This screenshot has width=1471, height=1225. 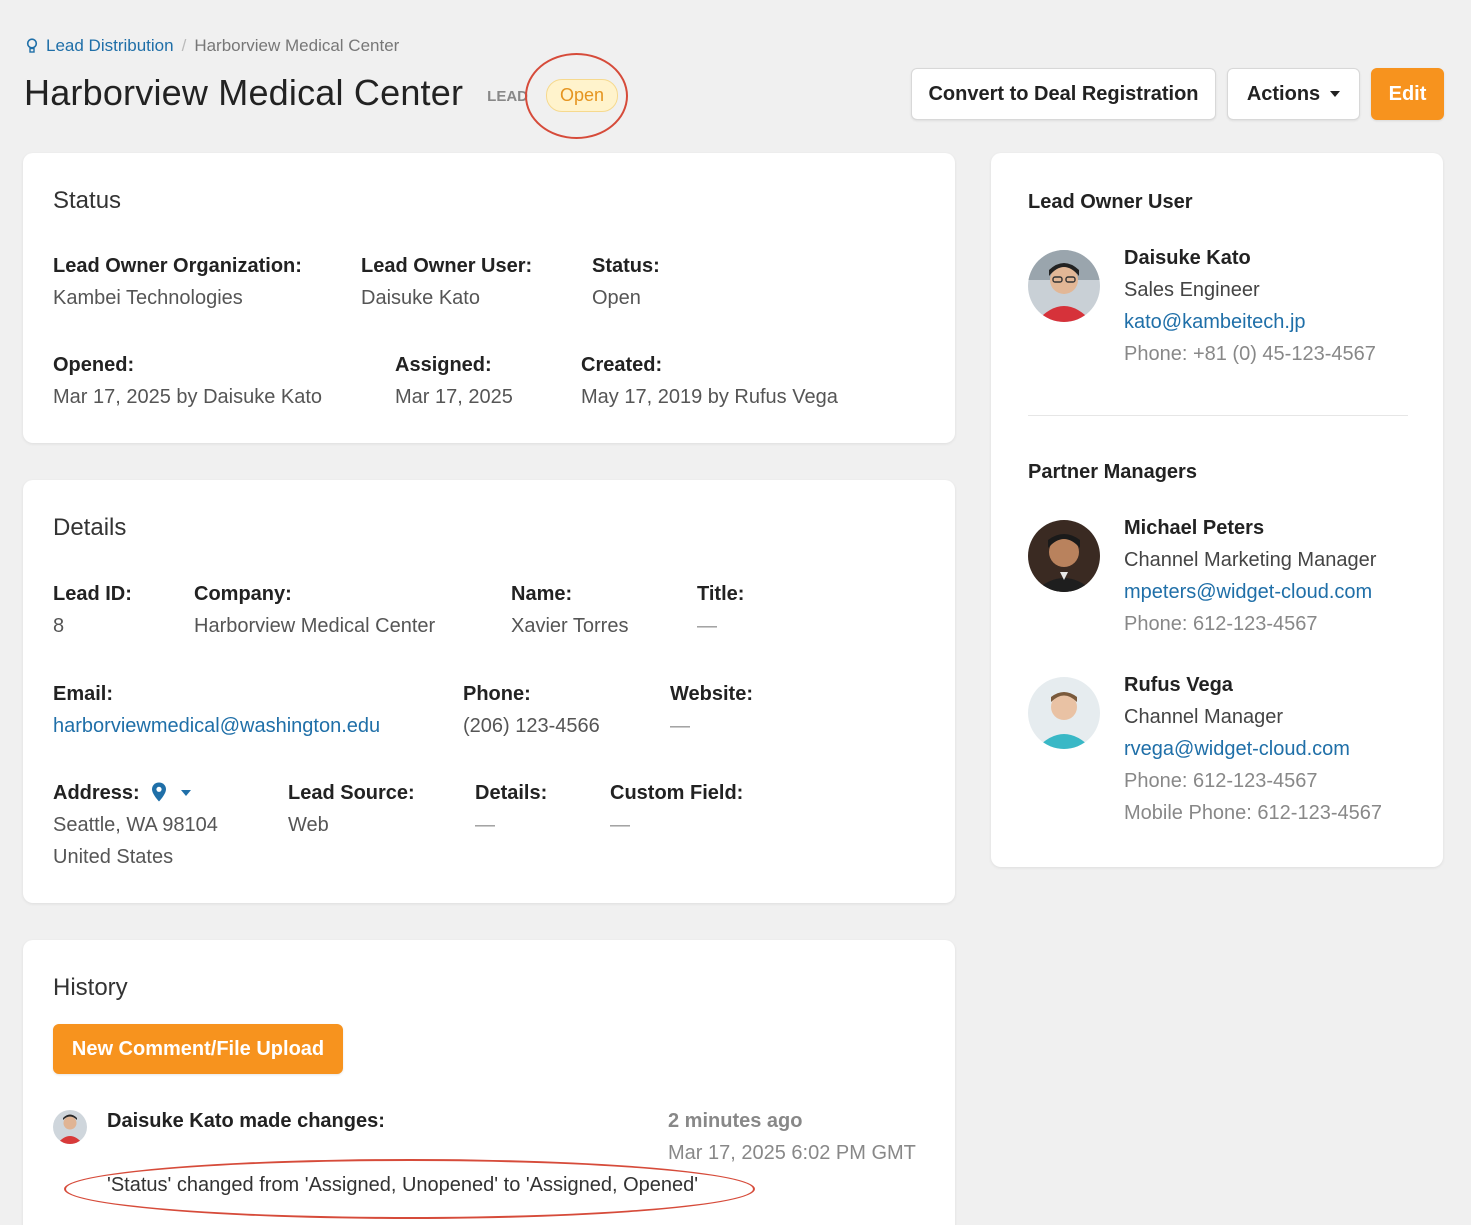 What do you see at coordinates (709, 381) in the screenshot?
I see `created-field: Created: May 17, 2019 by Rufus Vega` at bounding box center [709, 381].